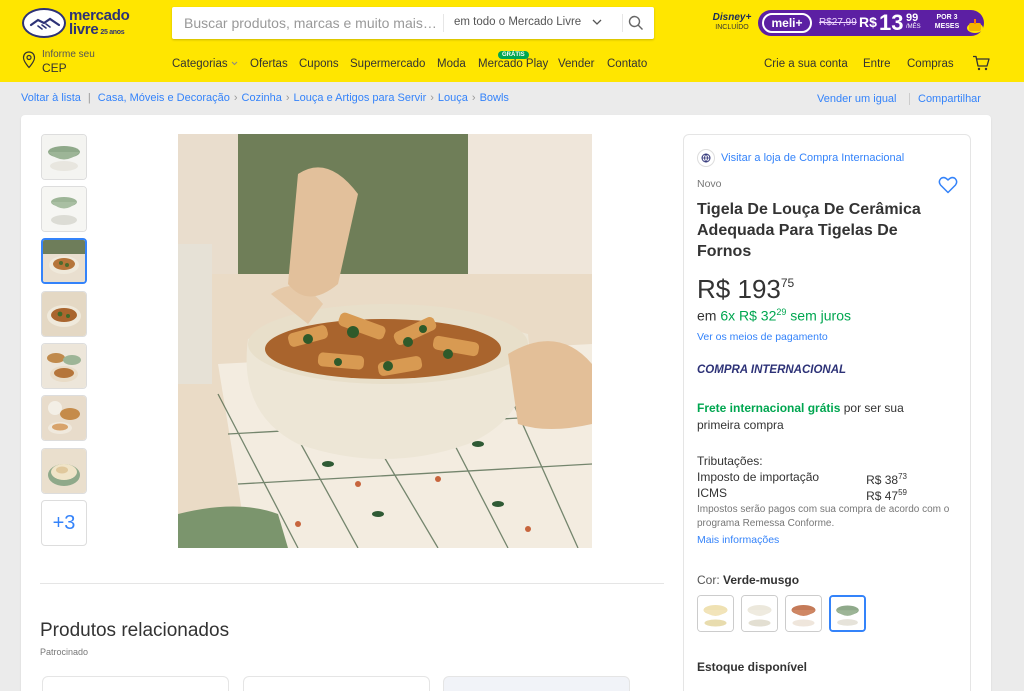 The height and width of the screenshot is (691, 1024). What do you see at coordinates (868, 22) in the screenshot?
I see `meli-currency: R$` at bounding box center [868, 22].